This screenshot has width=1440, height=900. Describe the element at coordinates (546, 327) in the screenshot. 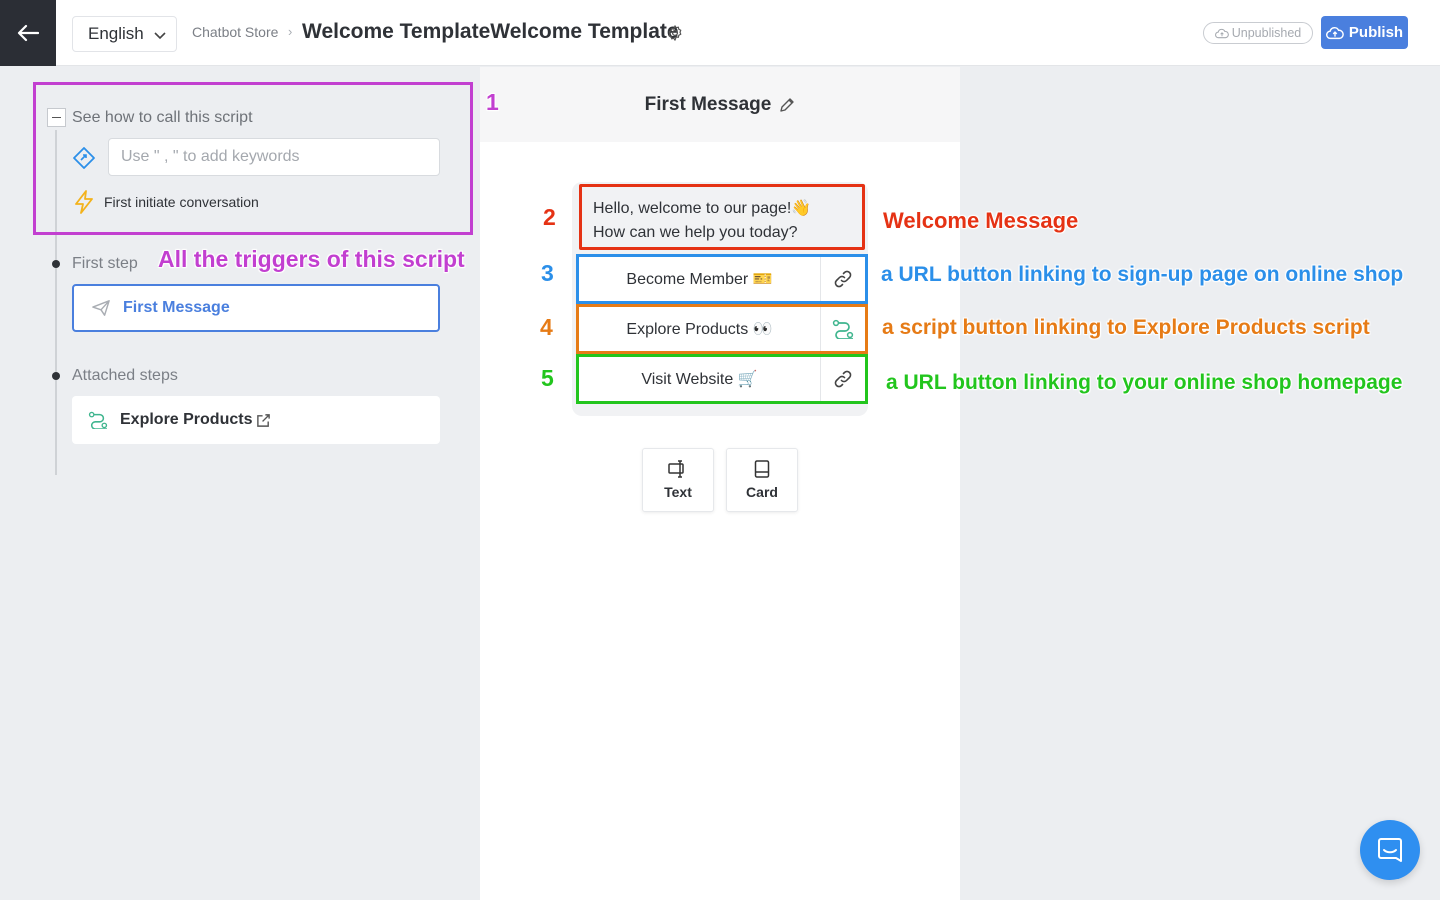

I see `annotation-number-4: 4` at that location.